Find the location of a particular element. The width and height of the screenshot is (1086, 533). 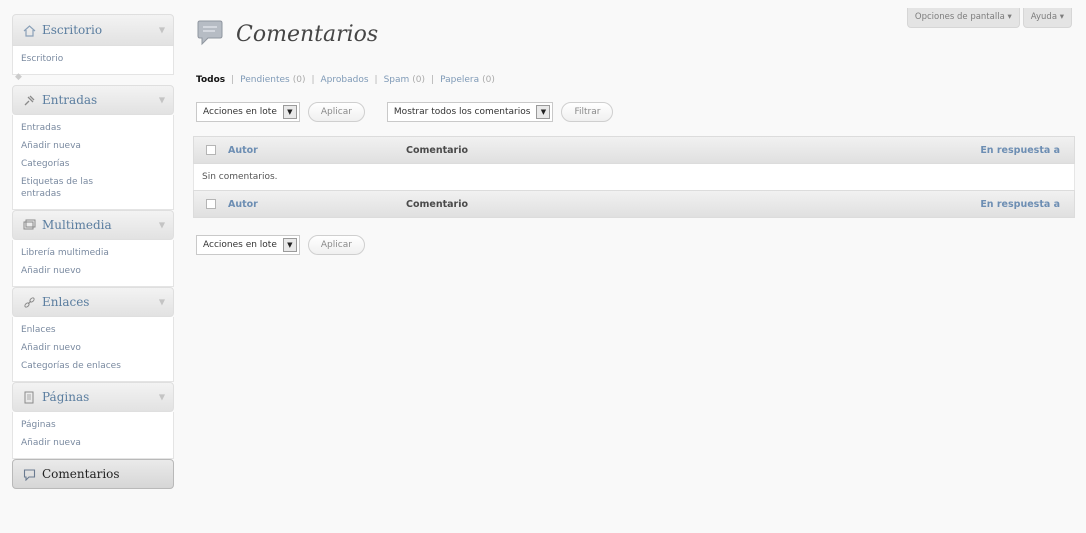

submenu-item: Enlaces is located at coordinates (97, 330).